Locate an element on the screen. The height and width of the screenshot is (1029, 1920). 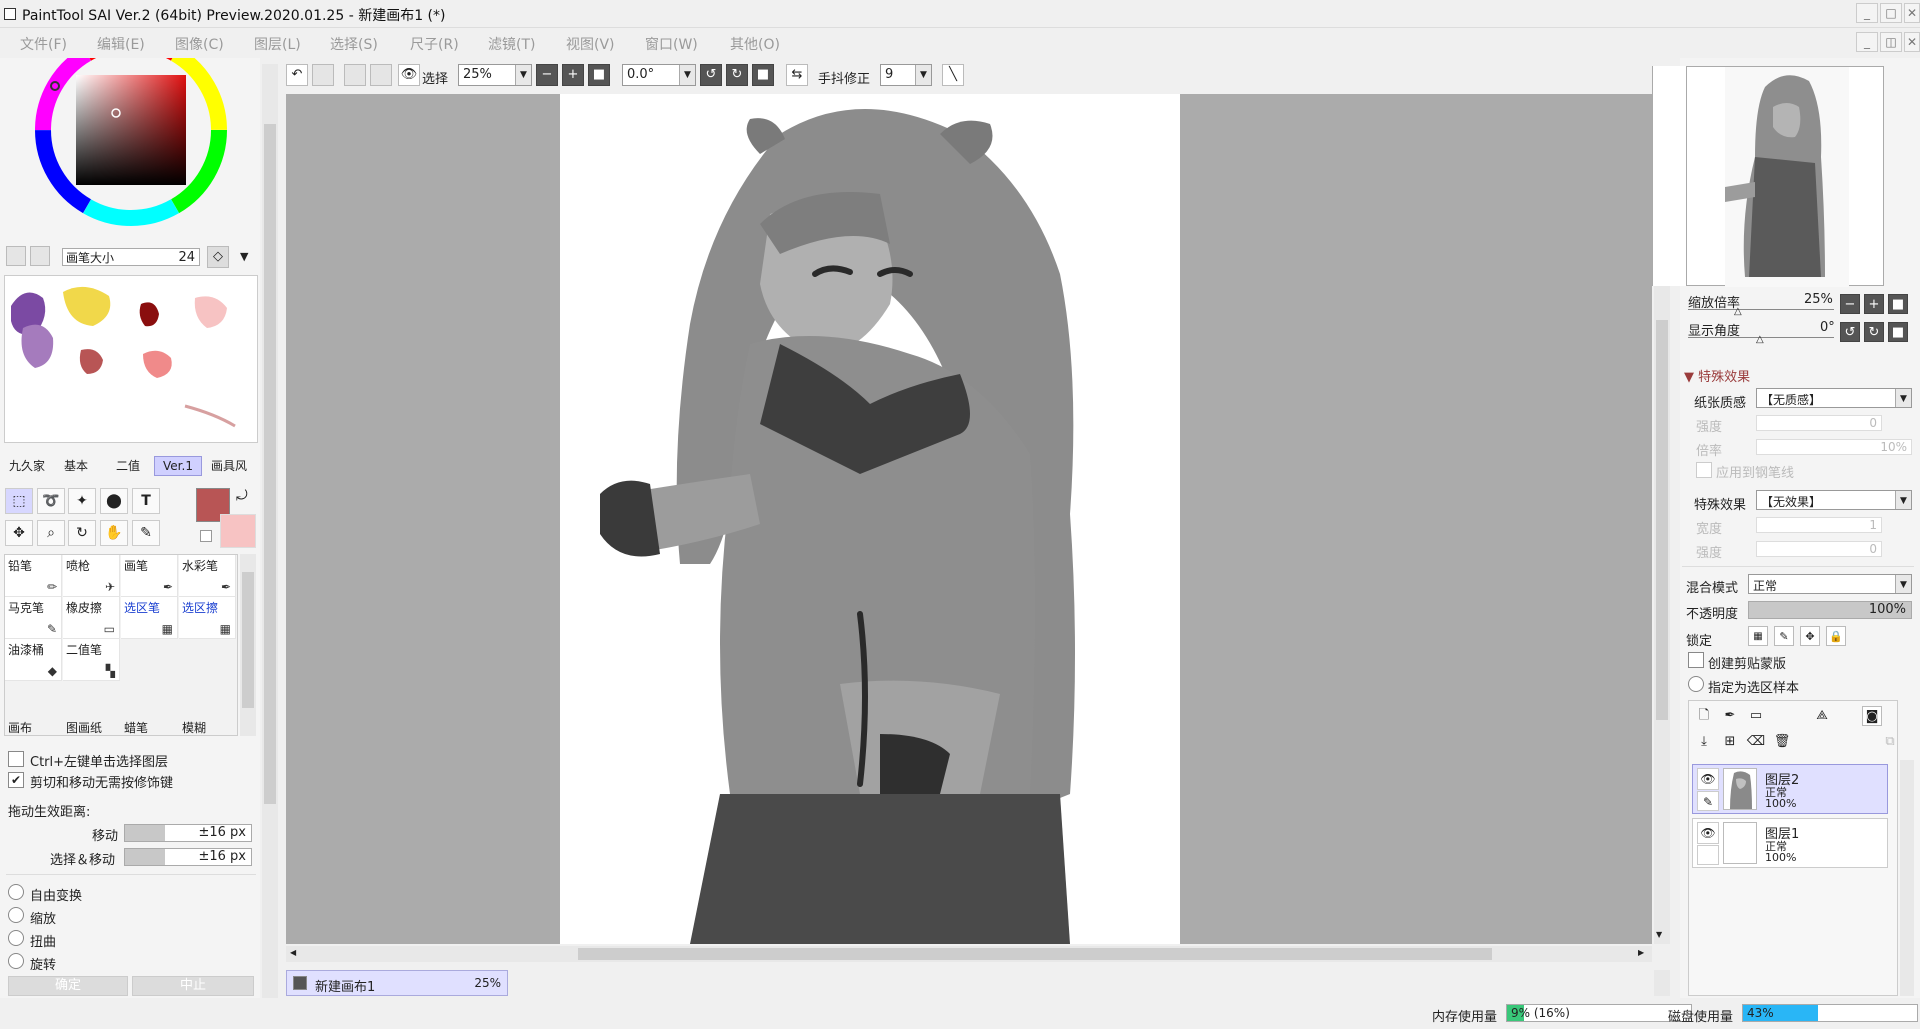
brush-slot-label: 蜡笔 is located at coordinates (136, 727).